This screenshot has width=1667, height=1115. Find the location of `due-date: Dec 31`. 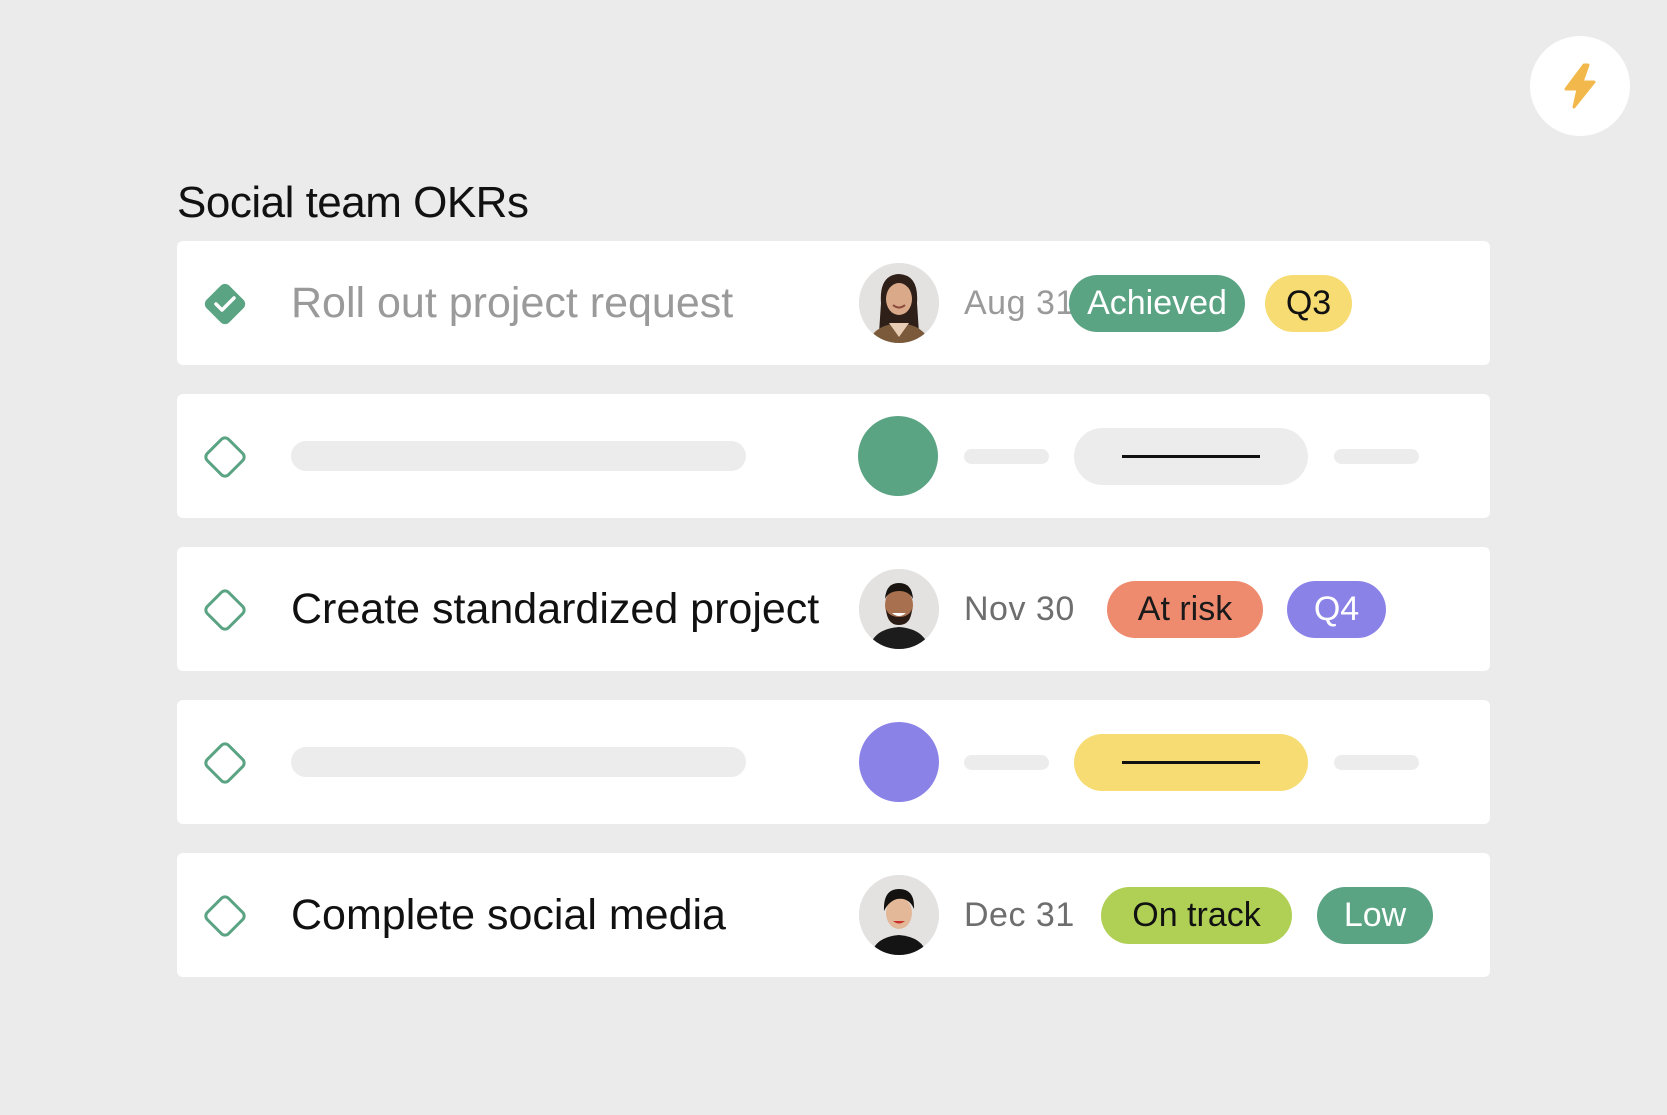

due-date: Dec 31 is located at coordinates (1019, 915).